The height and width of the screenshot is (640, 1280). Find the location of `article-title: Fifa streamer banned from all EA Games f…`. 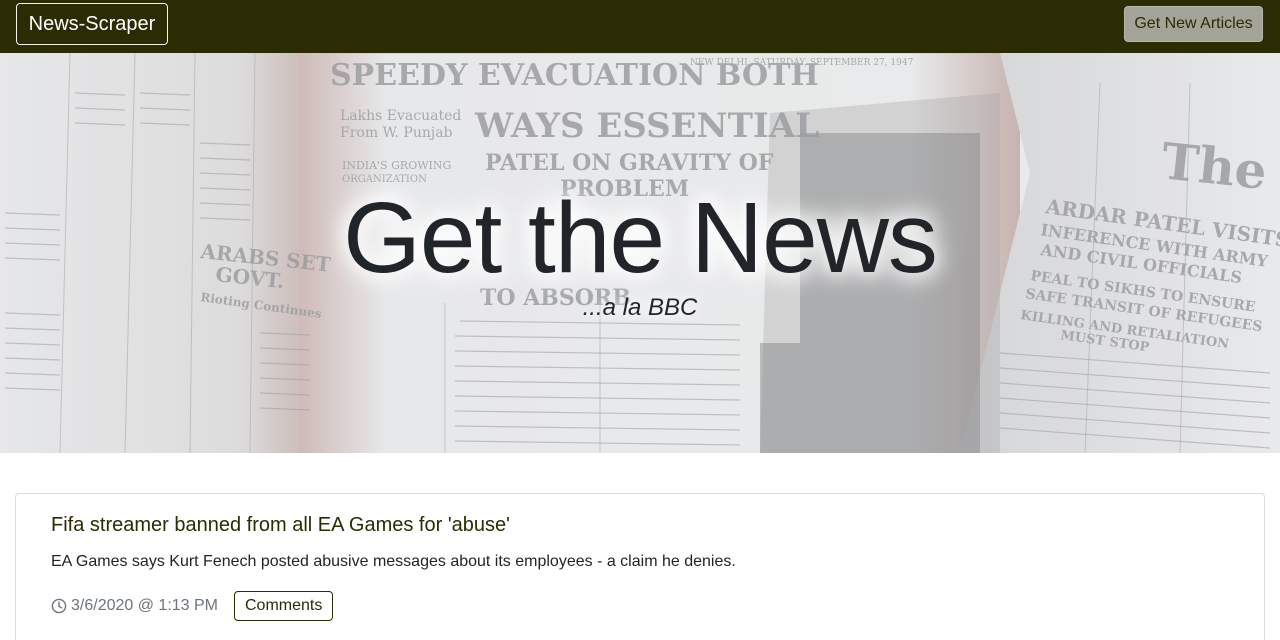

article-title: Fifa streamer banned from all EA Games f… is located at coordinates (280, 525).